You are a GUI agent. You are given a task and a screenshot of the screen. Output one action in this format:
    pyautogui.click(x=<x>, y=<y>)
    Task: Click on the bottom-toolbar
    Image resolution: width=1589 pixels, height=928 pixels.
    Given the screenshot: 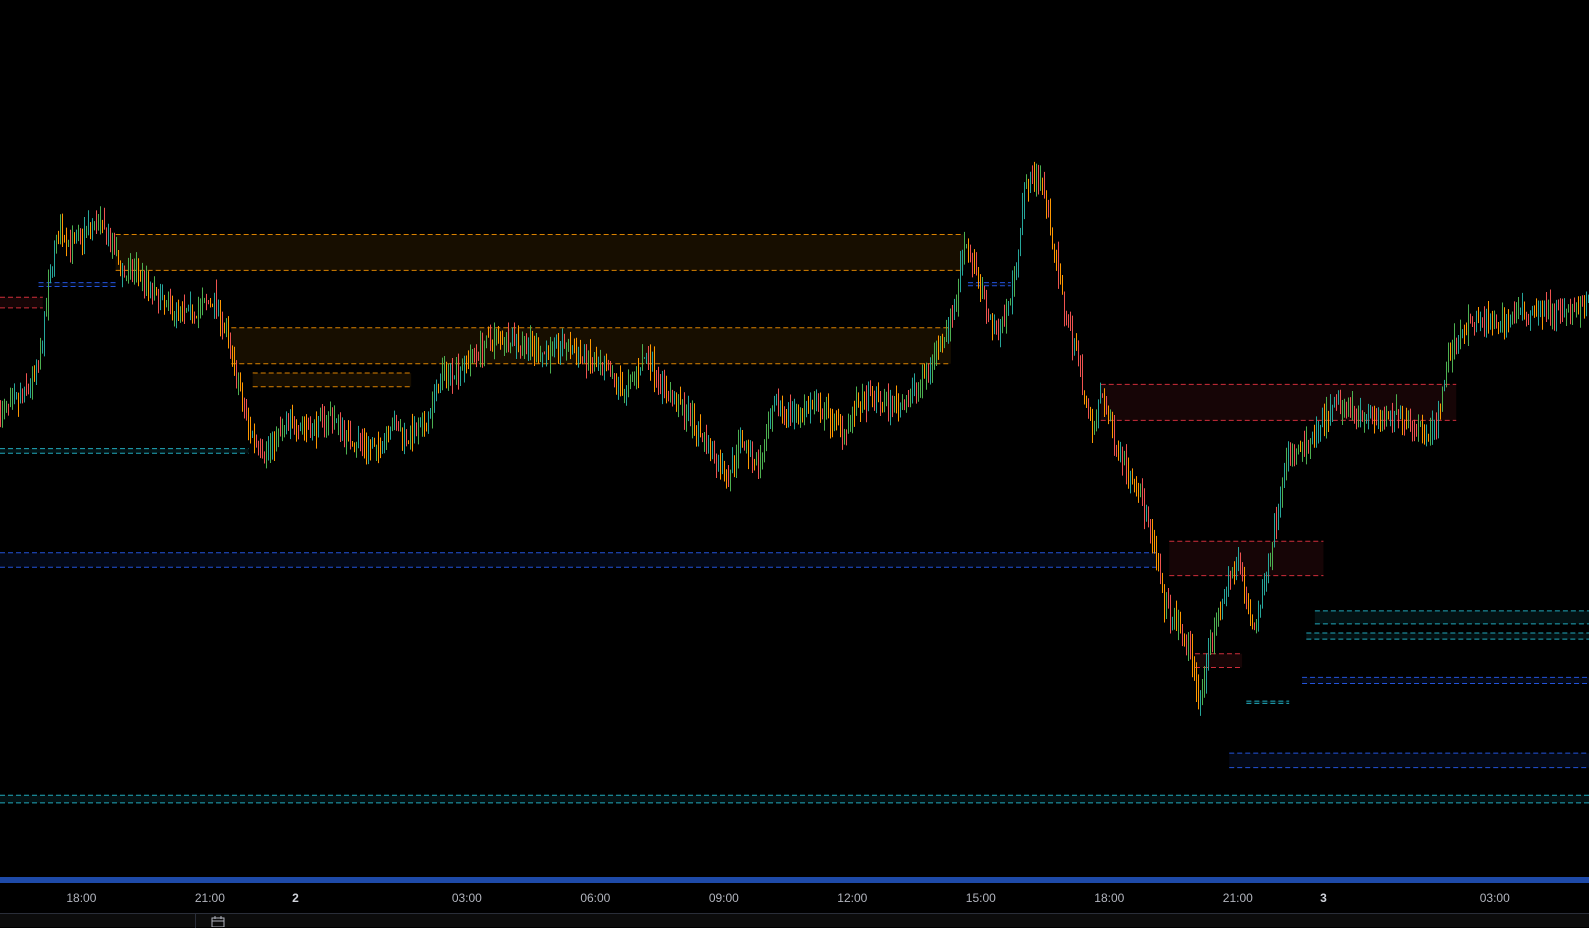 What is the action you would take?
    pyautogui.click(x=794, y=920)
    